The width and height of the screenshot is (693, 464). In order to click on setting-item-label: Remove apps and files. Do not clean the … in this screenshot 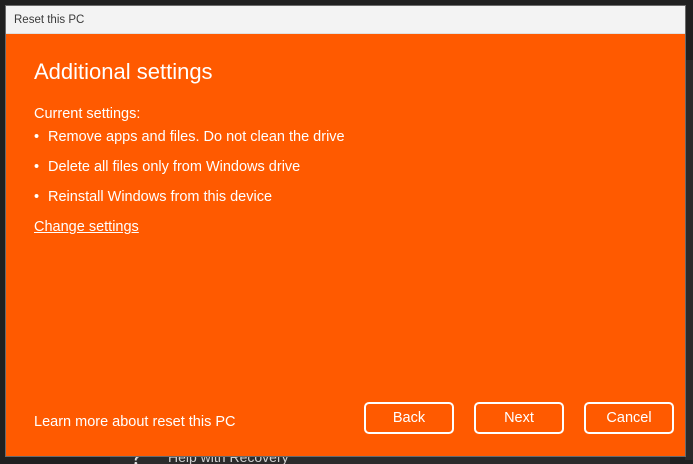, I will do `click(196, 137)`.